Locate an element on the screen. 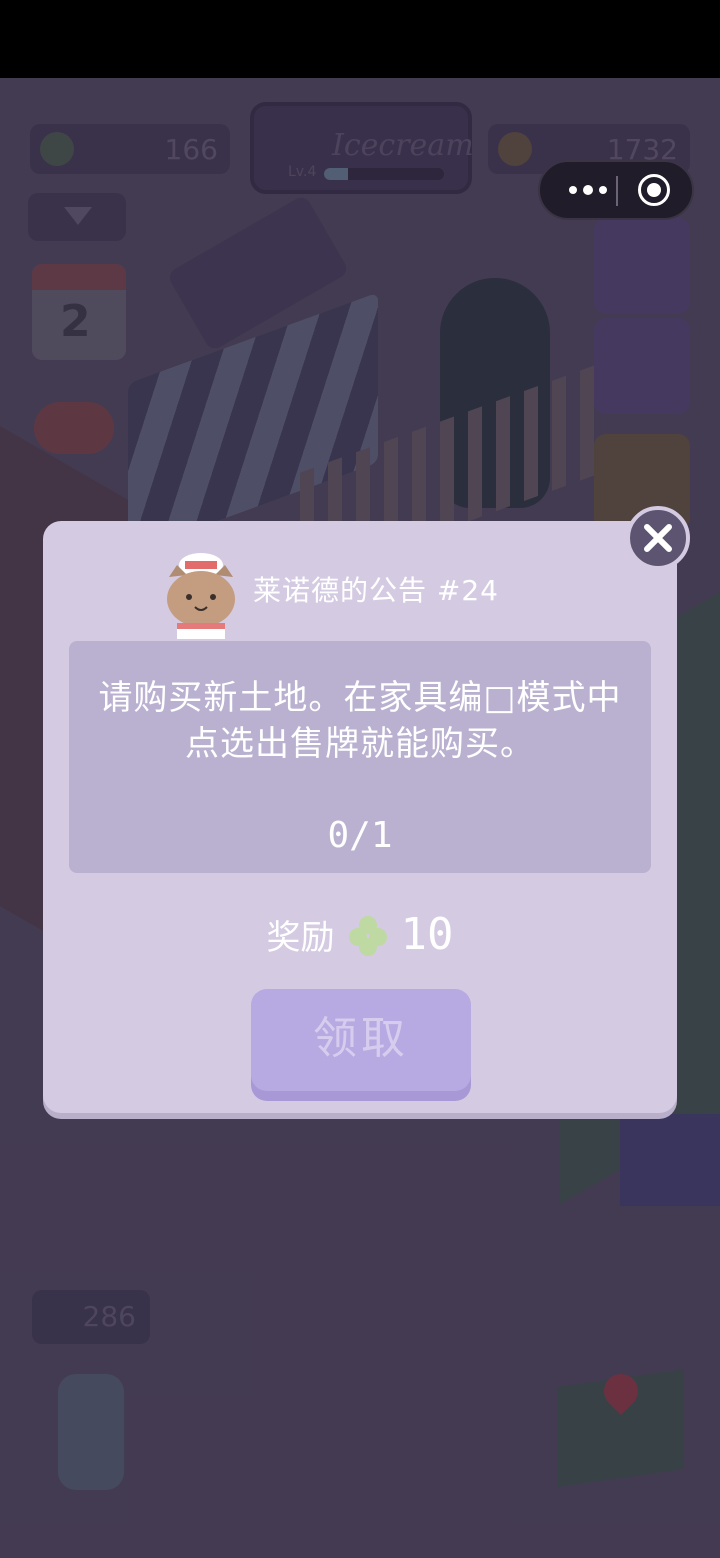 This screenshot has width=720, height=1558. claim-button: 领取 is located at coordinates (361, 1040).